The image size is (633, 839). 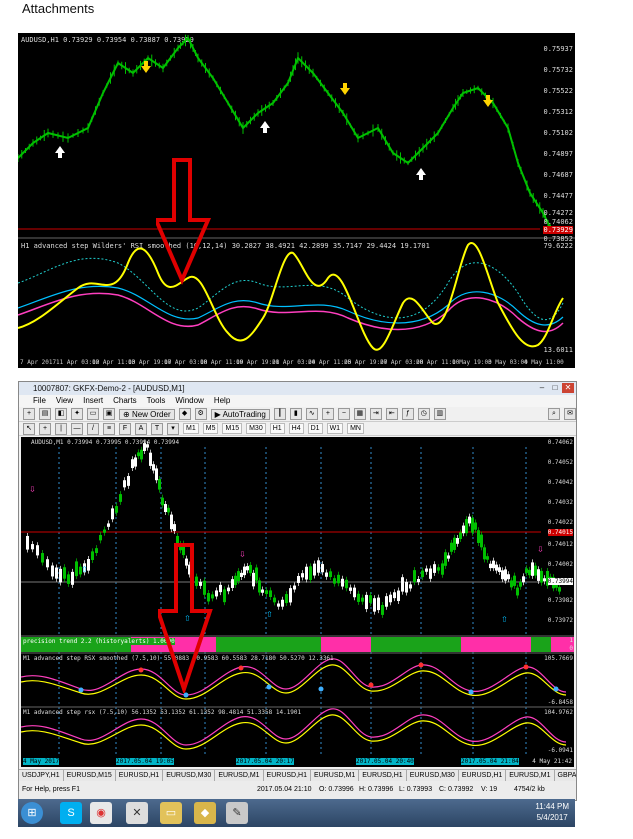 I want to click on minimize-button: –, so click(x=542, y=388).